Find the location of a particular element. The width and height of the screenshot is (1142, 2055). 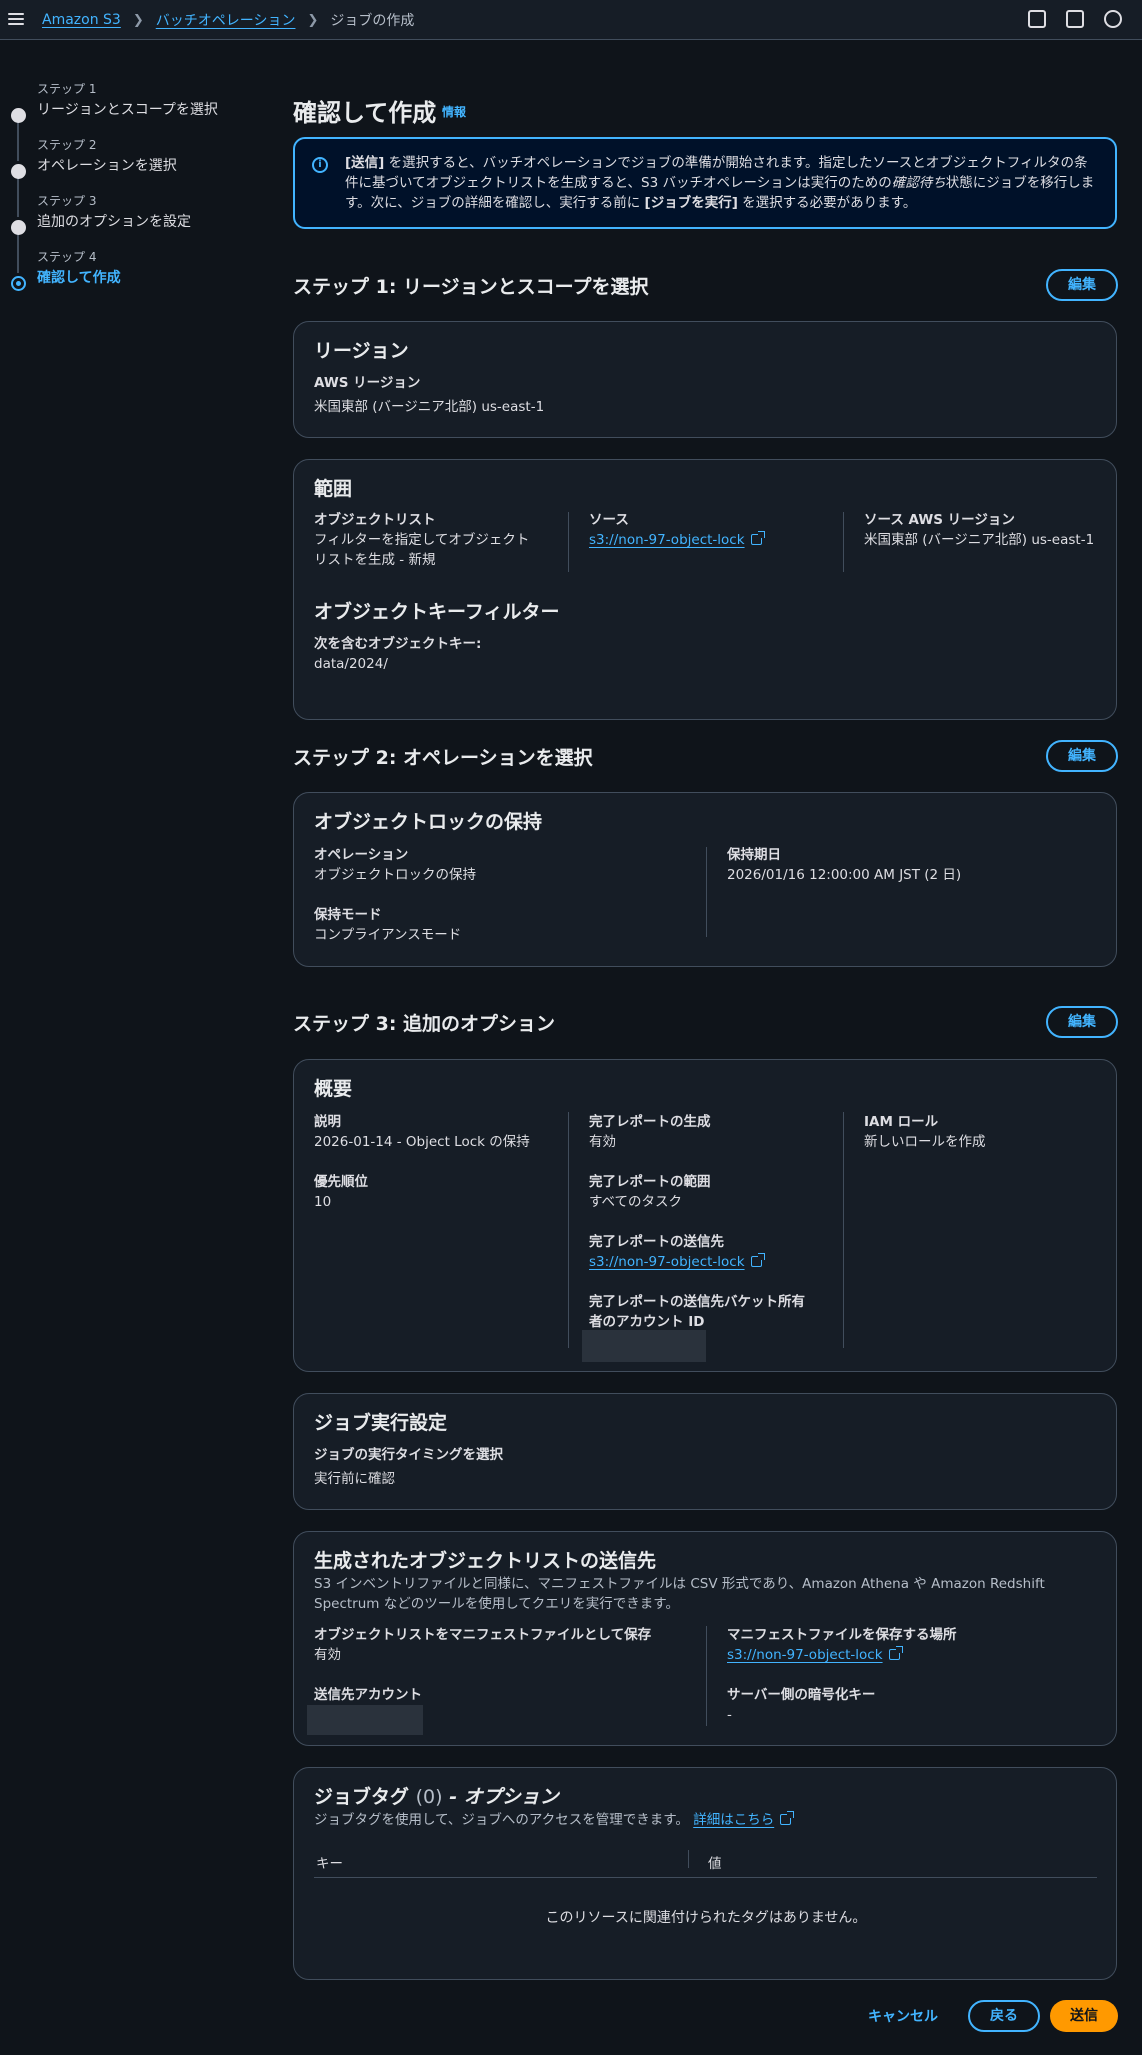

column-resizer is located at coordinates (688, 1859).